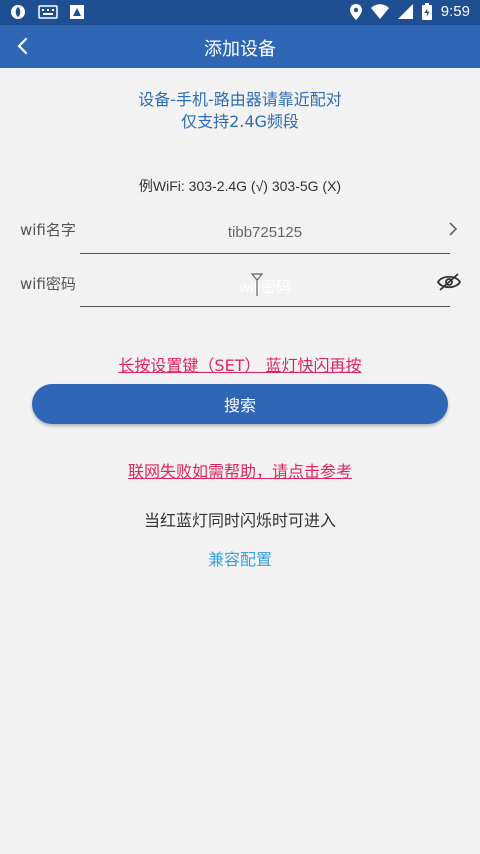 The height and width of the screenshot is (854, 480). What do you see at coordinates (265, 253) in the screenshot?
I see `wifi-name-underline` at bounding box center [265, 253].